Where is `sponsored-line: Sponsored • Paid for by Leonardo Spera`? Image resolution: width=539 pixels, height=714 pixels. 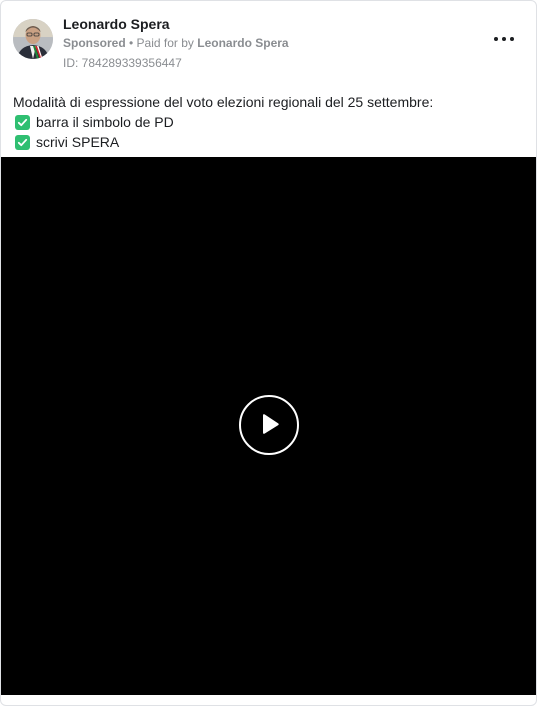
sponsored-line: Sponsored • Paid for by Leonardo Spera is located at coordinates (176, 43).